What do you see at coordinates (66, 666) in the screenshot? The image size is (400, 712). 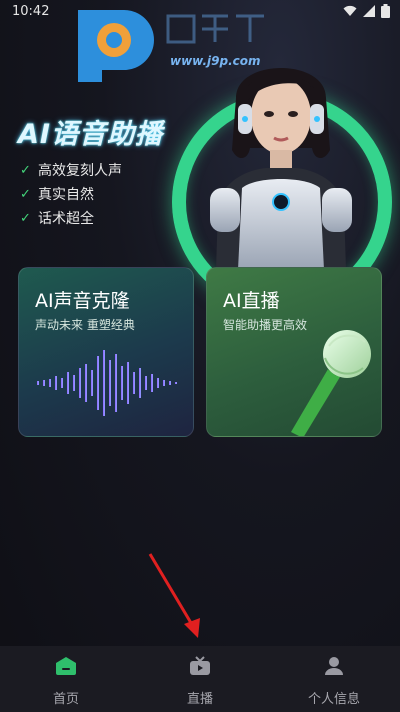 I see `home-icon` at bounding box center [66, 666].